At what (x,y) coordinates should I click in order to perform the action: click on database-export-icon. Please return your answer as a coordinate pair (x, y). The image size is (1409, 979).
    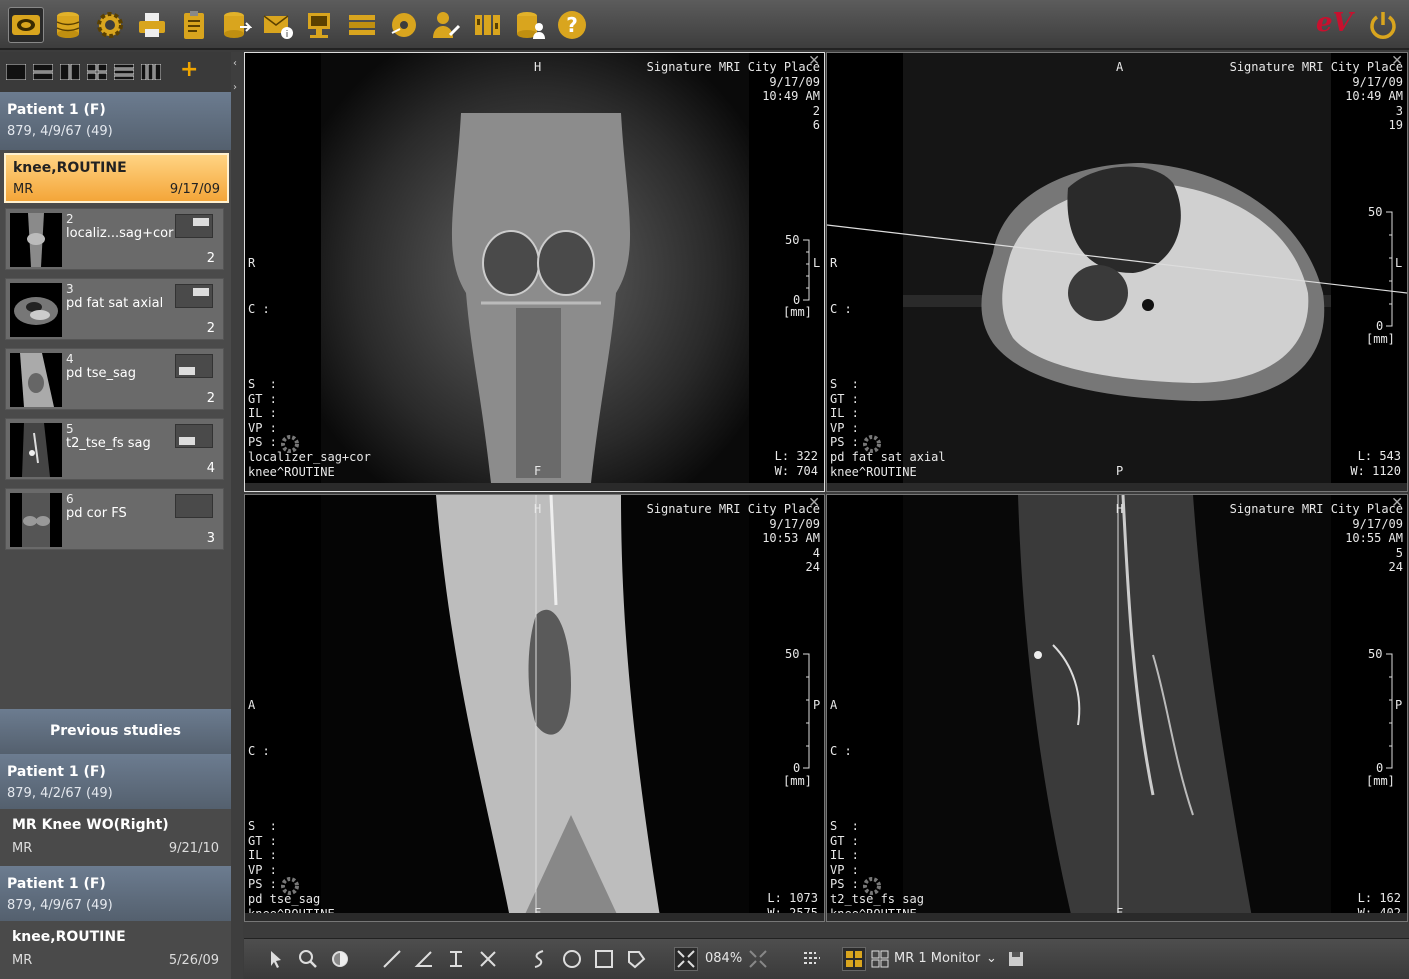
    Looking at the image, I should click on (236, 25).